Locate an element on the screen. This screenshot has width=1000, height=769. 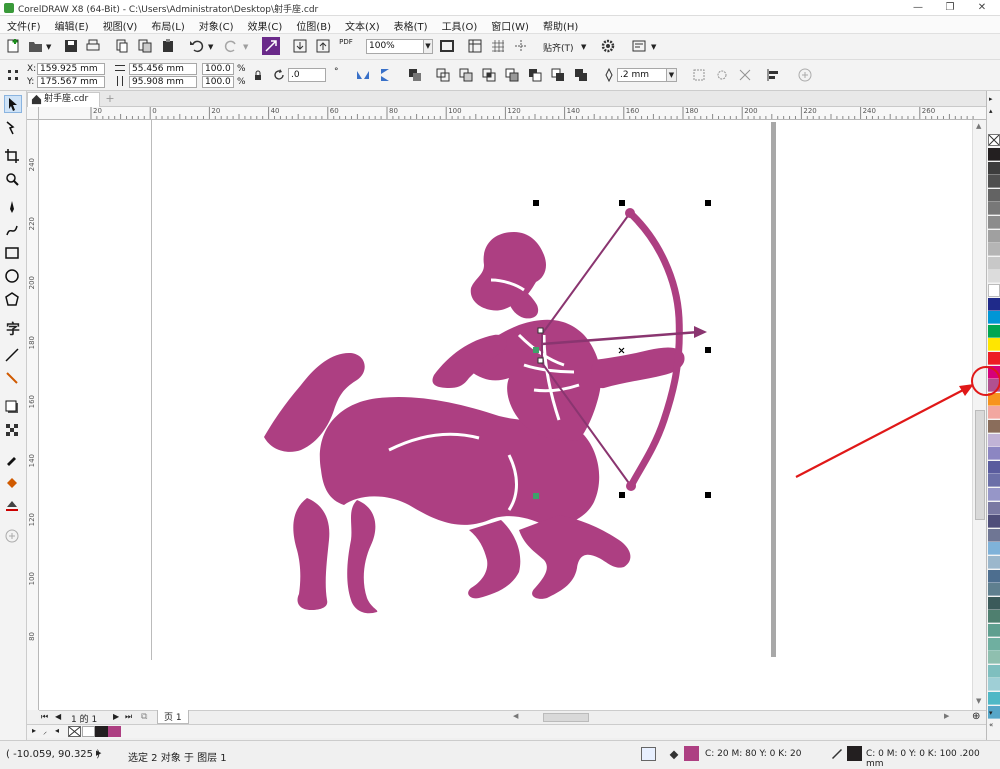
vertical-ruler: 240 220 200 180 160 140 120 100 80 is located at coordinates (33, 415).